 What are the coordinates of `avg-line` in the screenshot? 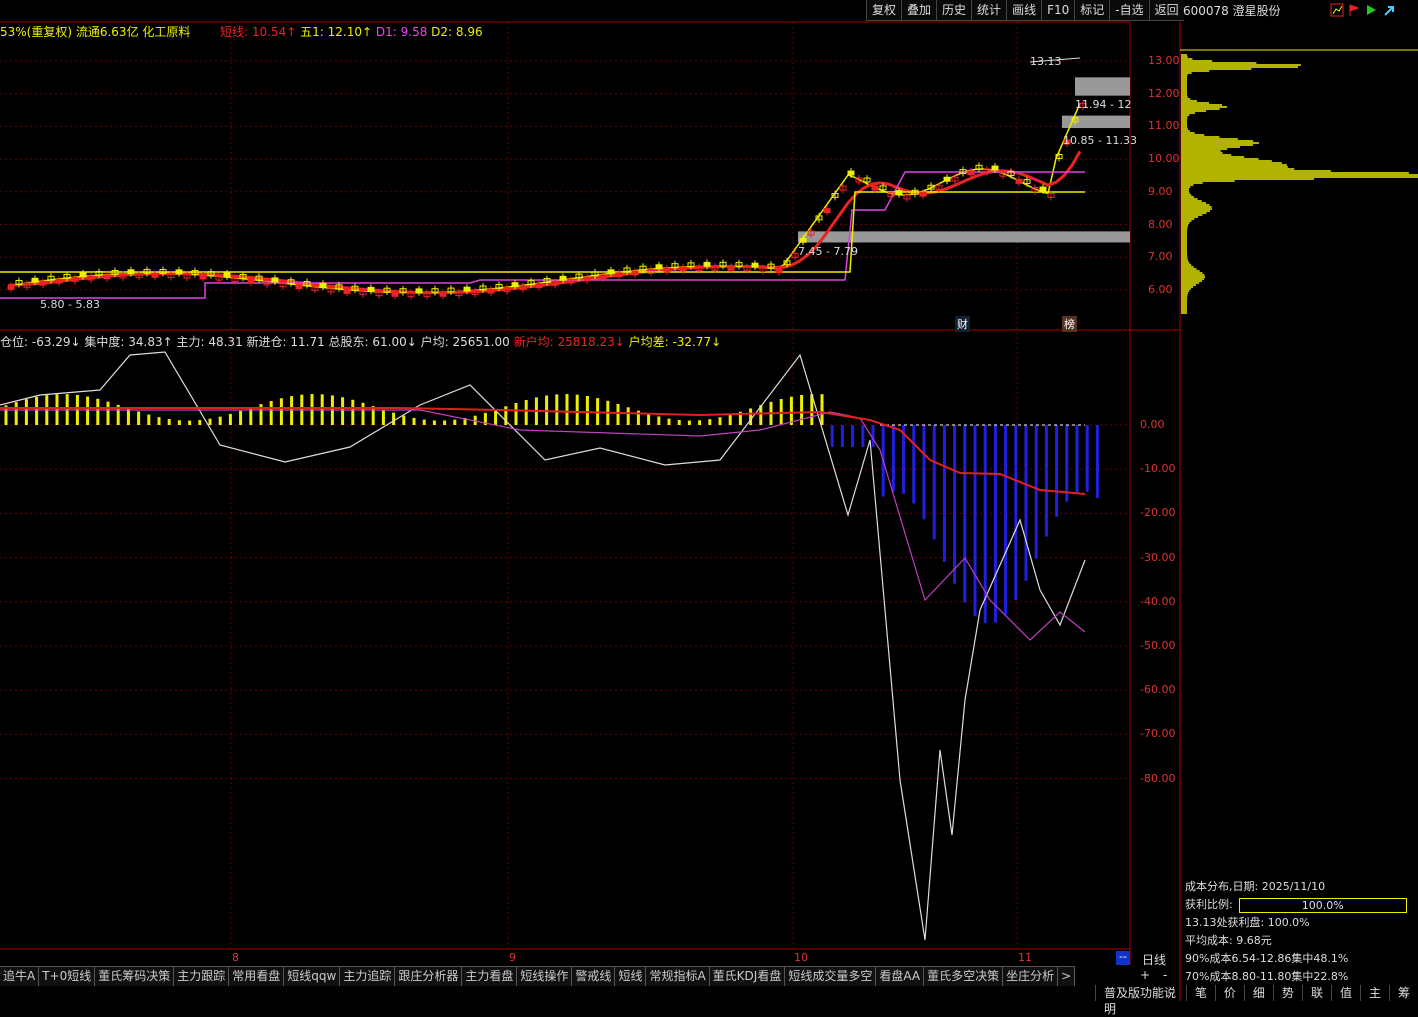 It's located at (543, 451).